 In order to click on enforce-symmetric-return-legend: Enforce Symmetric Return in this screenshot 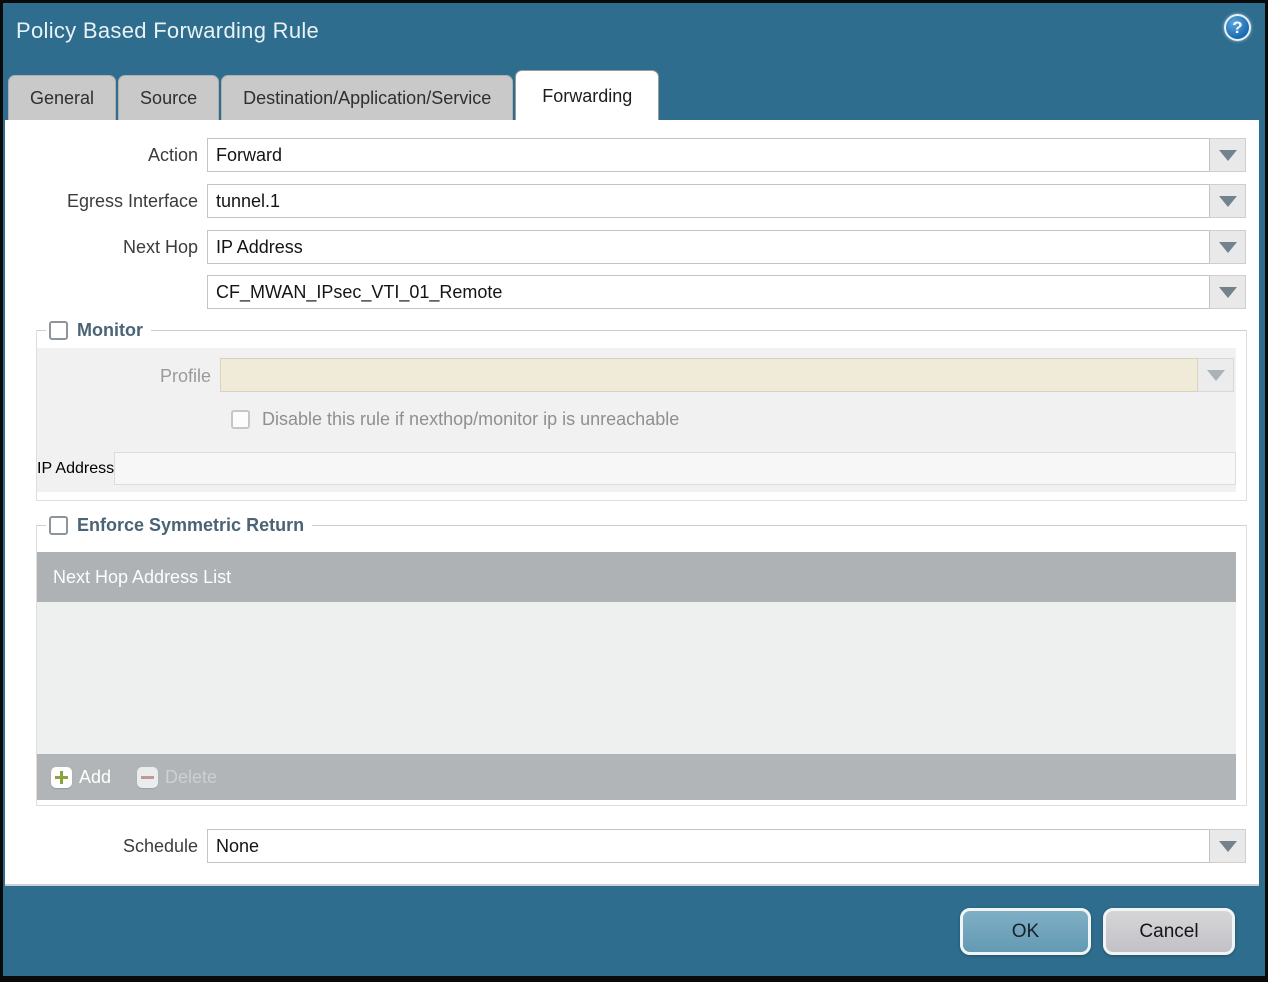, I will do `click(641, 525)`.